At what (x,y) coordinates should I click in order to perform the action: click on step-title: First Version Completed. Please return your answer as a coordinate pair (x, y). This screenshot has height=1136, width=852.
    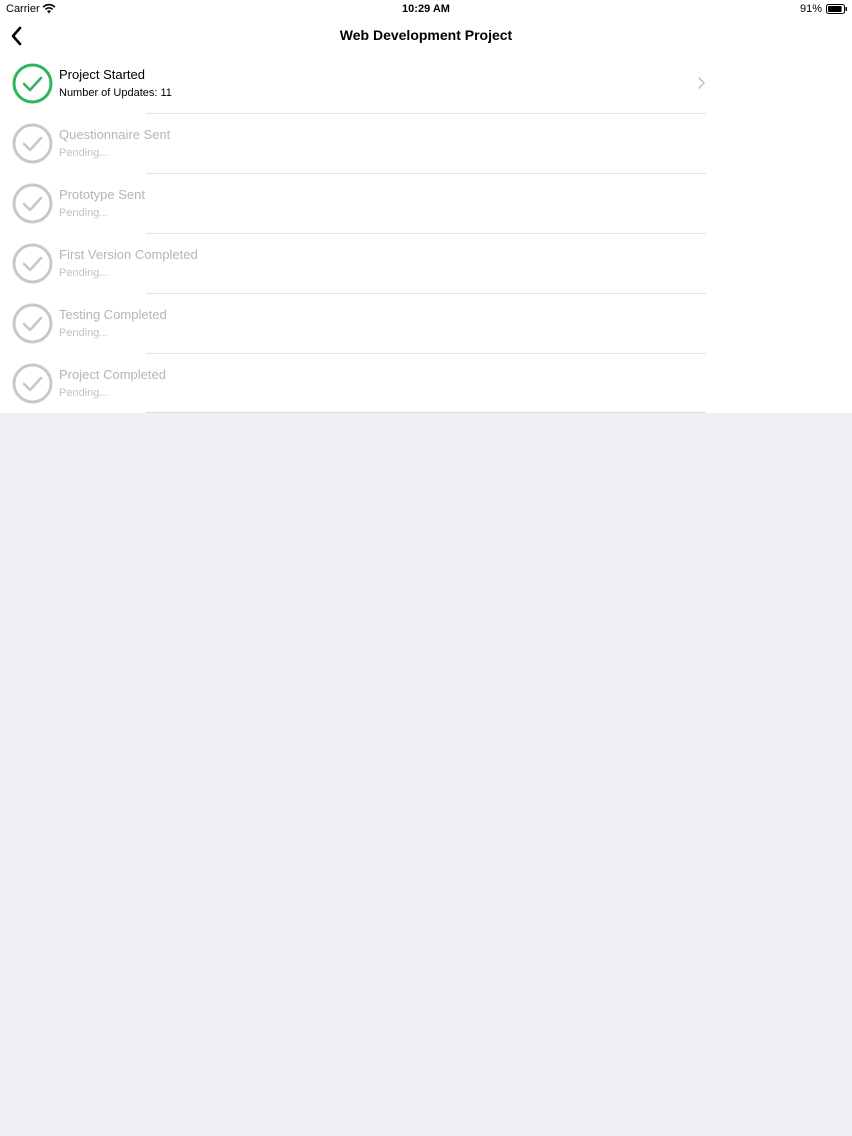
    Looking at the image, I should click on (128, 254).